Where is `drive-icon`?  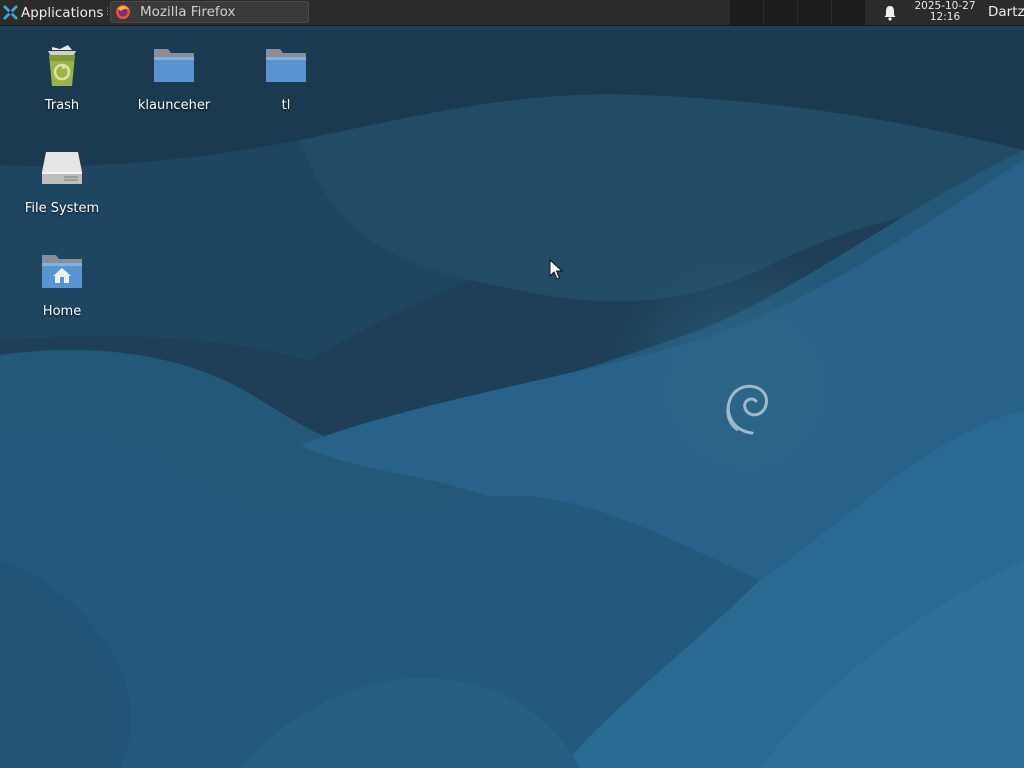 drive-icon is located at coordinates (62, 168).